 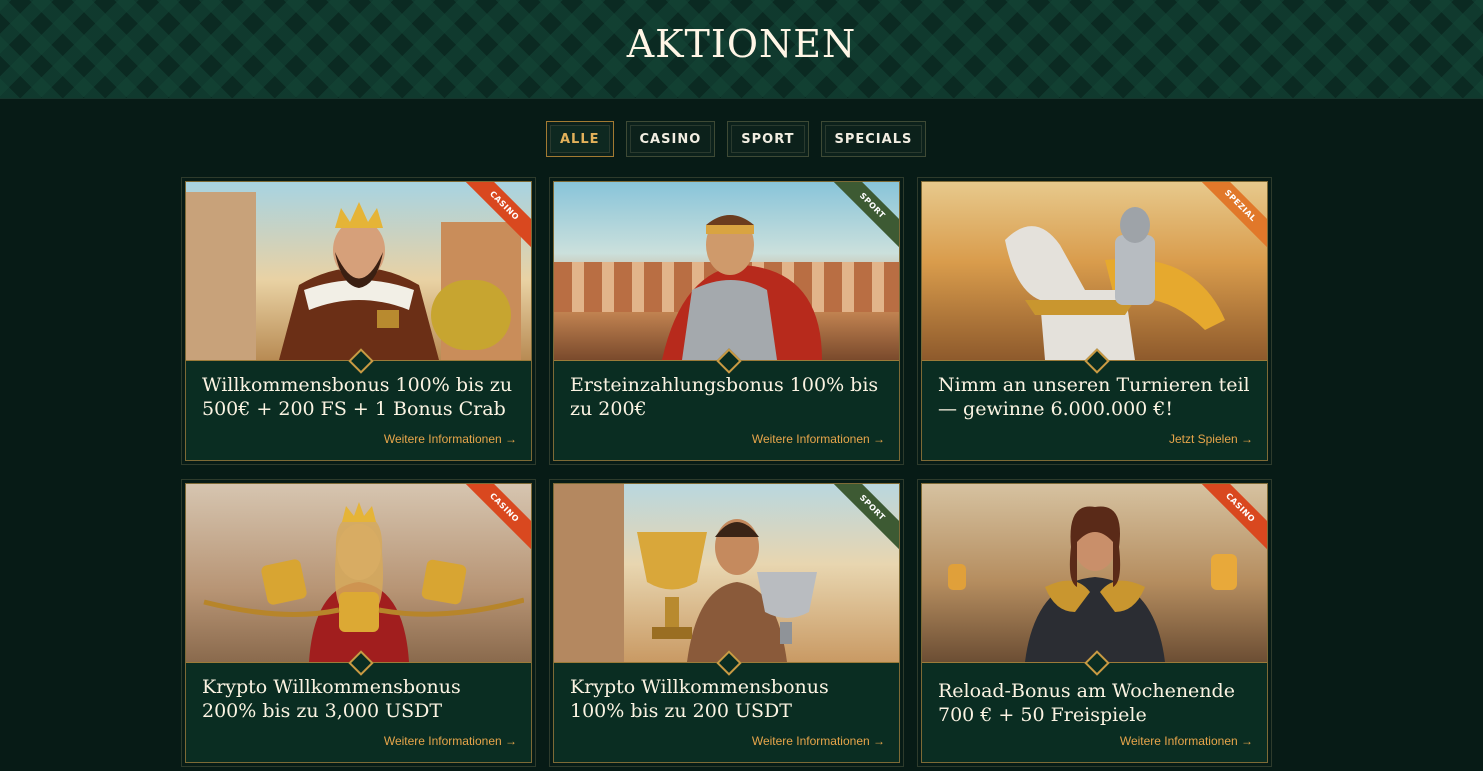 I want to click on promo-image-rogue, so click(x=1094, y=573).